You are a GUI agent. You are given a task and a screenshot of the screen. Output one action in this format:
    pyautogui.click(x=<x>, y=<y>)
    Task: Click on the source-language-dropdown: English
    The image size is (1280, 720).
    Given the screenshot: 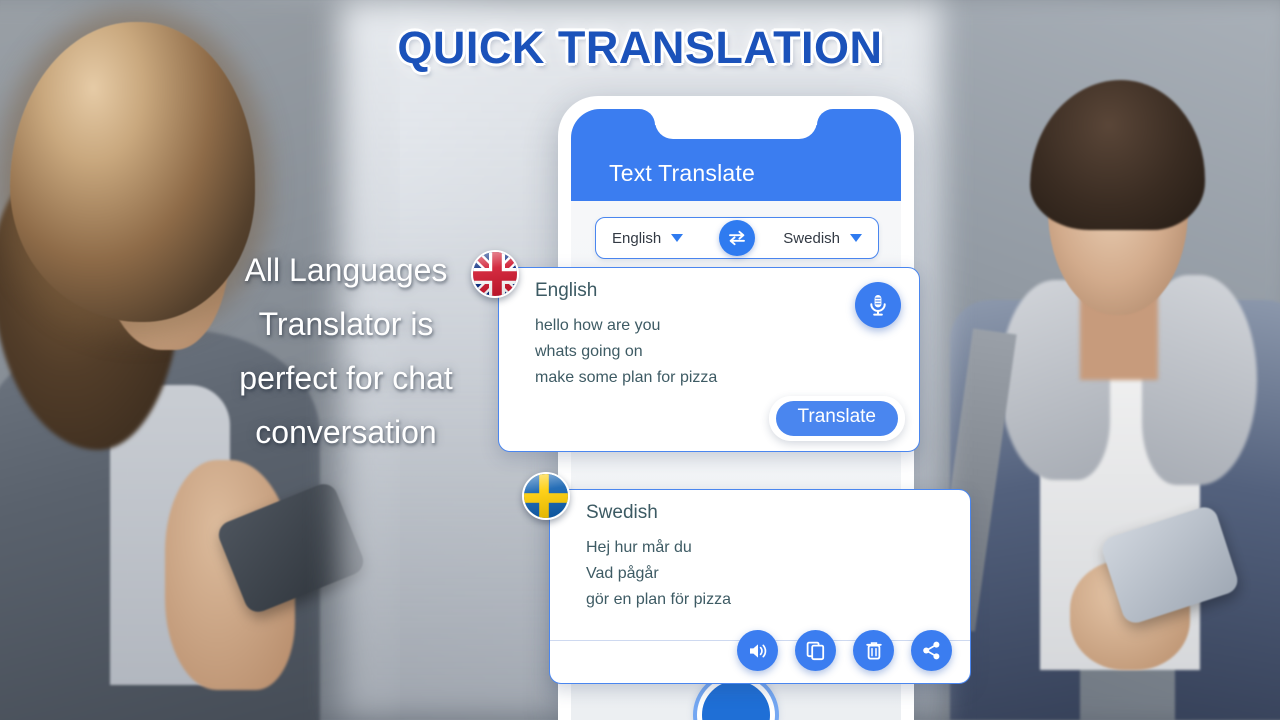 What is the action you would take?
    pyautogui.click(x=647, y=238)
    